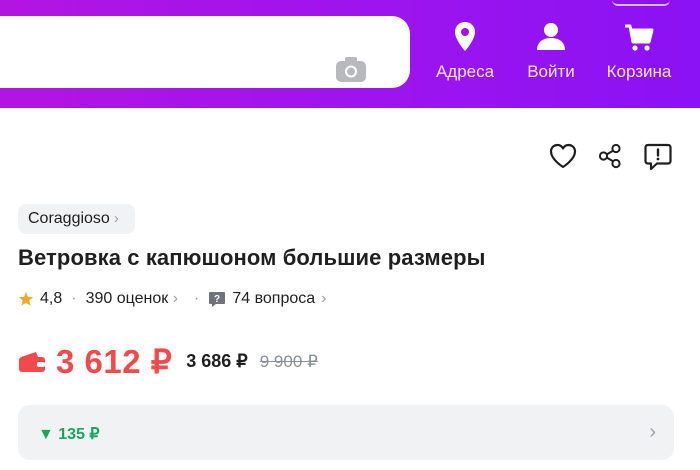 The image size is (700, 470). Describe the element at coordinates (658, 157) in the screenshot. I see `report-icon` at that location.